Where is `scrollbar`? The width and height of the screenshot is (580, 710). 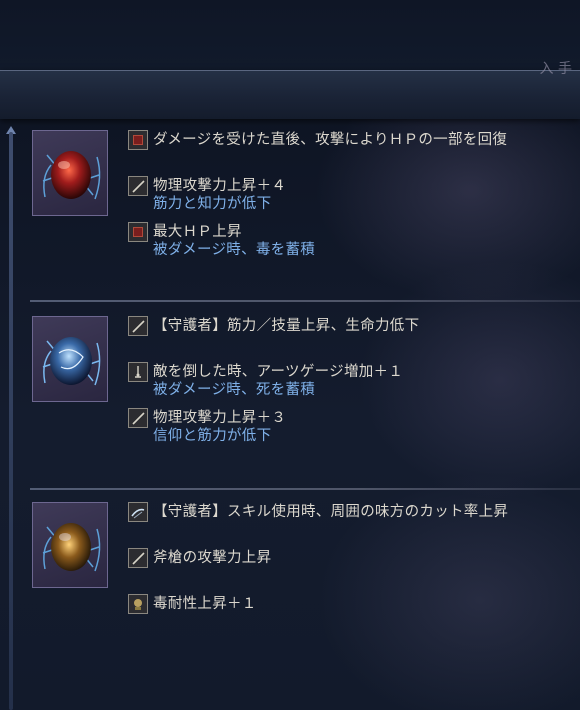 scrollbar is located at coordinates (11, 421).